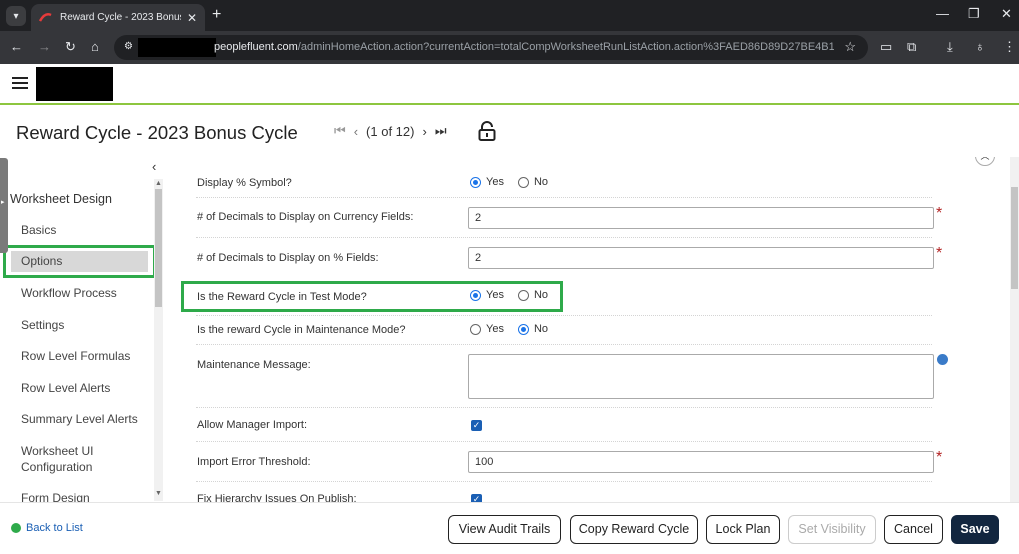 The width and height of the screenshot is (1019, 554). What do you see at coordinates (16, 16) in the screenshot?
I see `tab-search-icon: ▾` at bounding box center [16, 16].